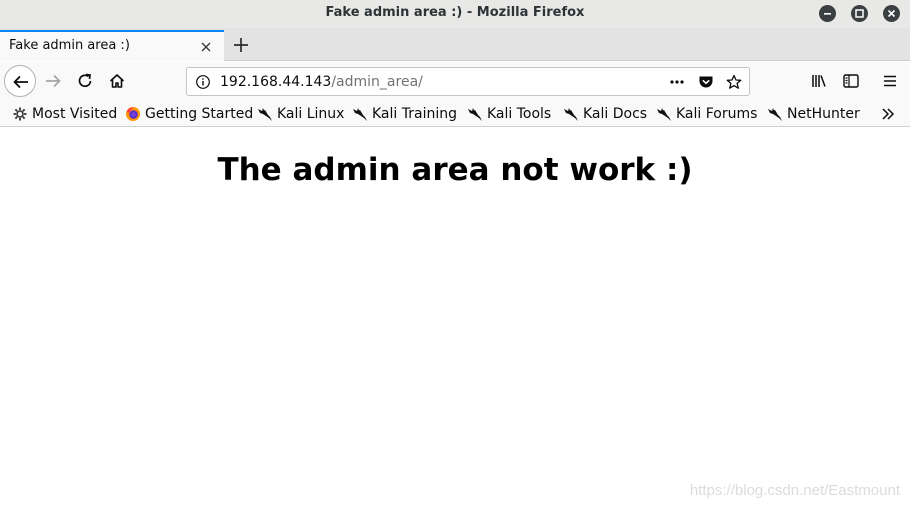  I want to click on minimize-icon, so click(827, 14).